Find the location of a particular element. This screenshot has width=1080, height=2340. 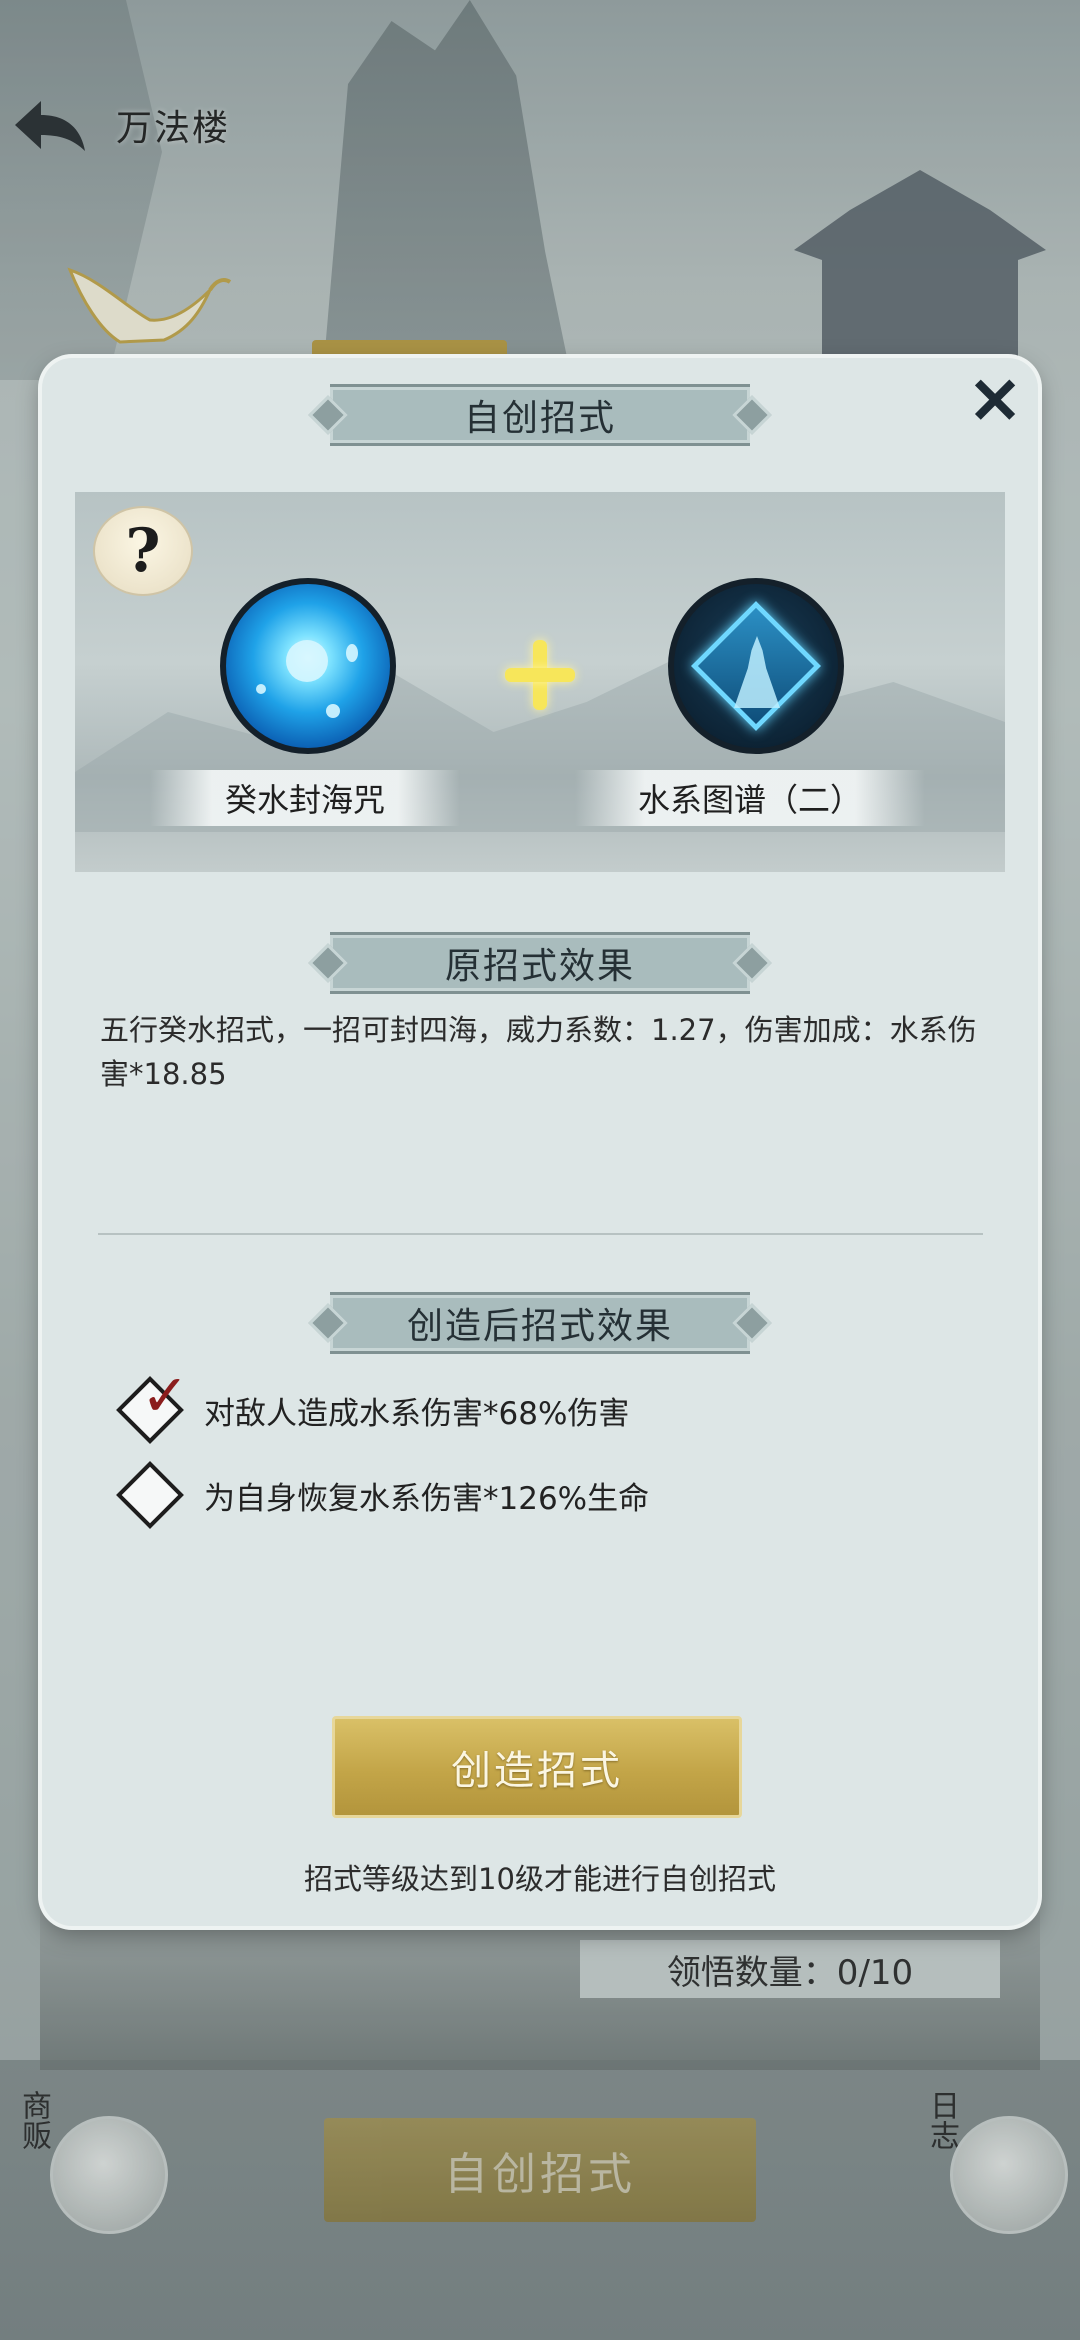

plus-icon is located at coordinates (540, 675).